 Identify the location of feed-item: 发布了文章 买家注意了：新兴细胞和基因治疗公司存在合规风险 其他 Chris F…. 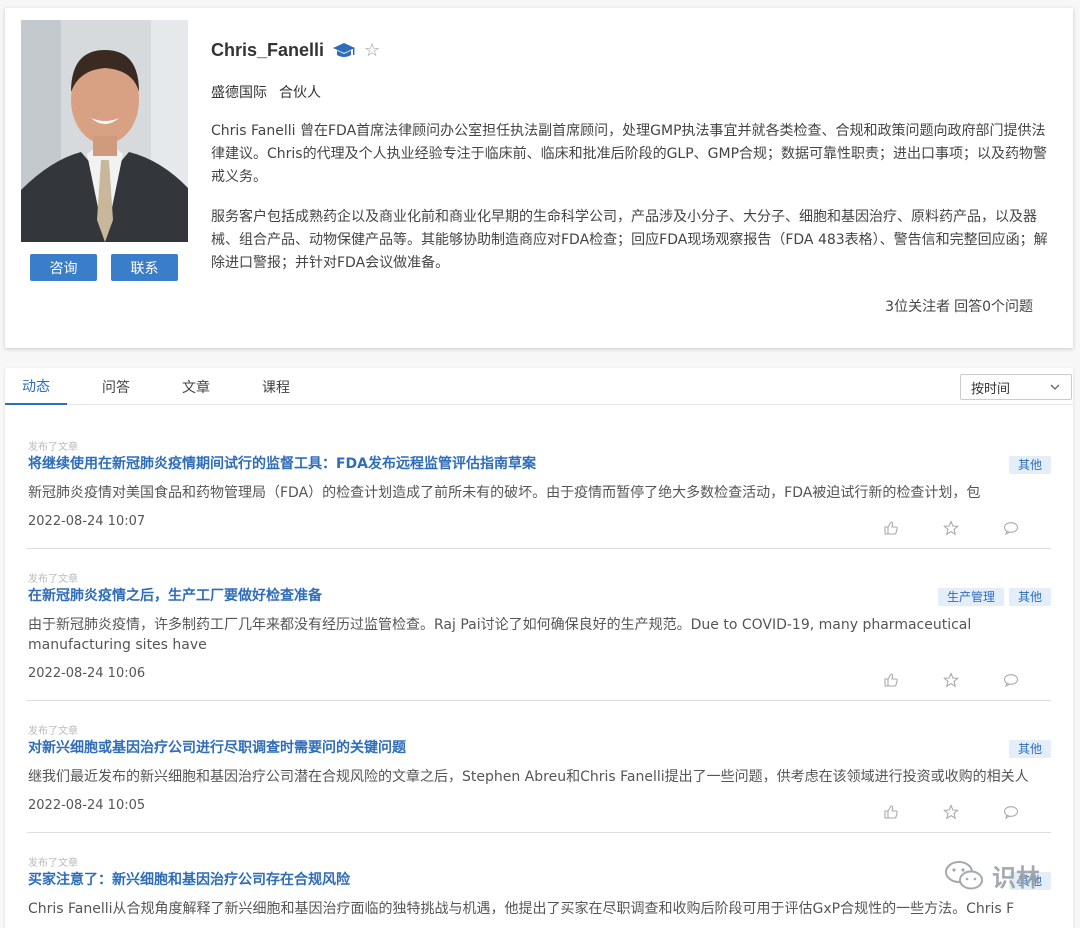
(539, 891).